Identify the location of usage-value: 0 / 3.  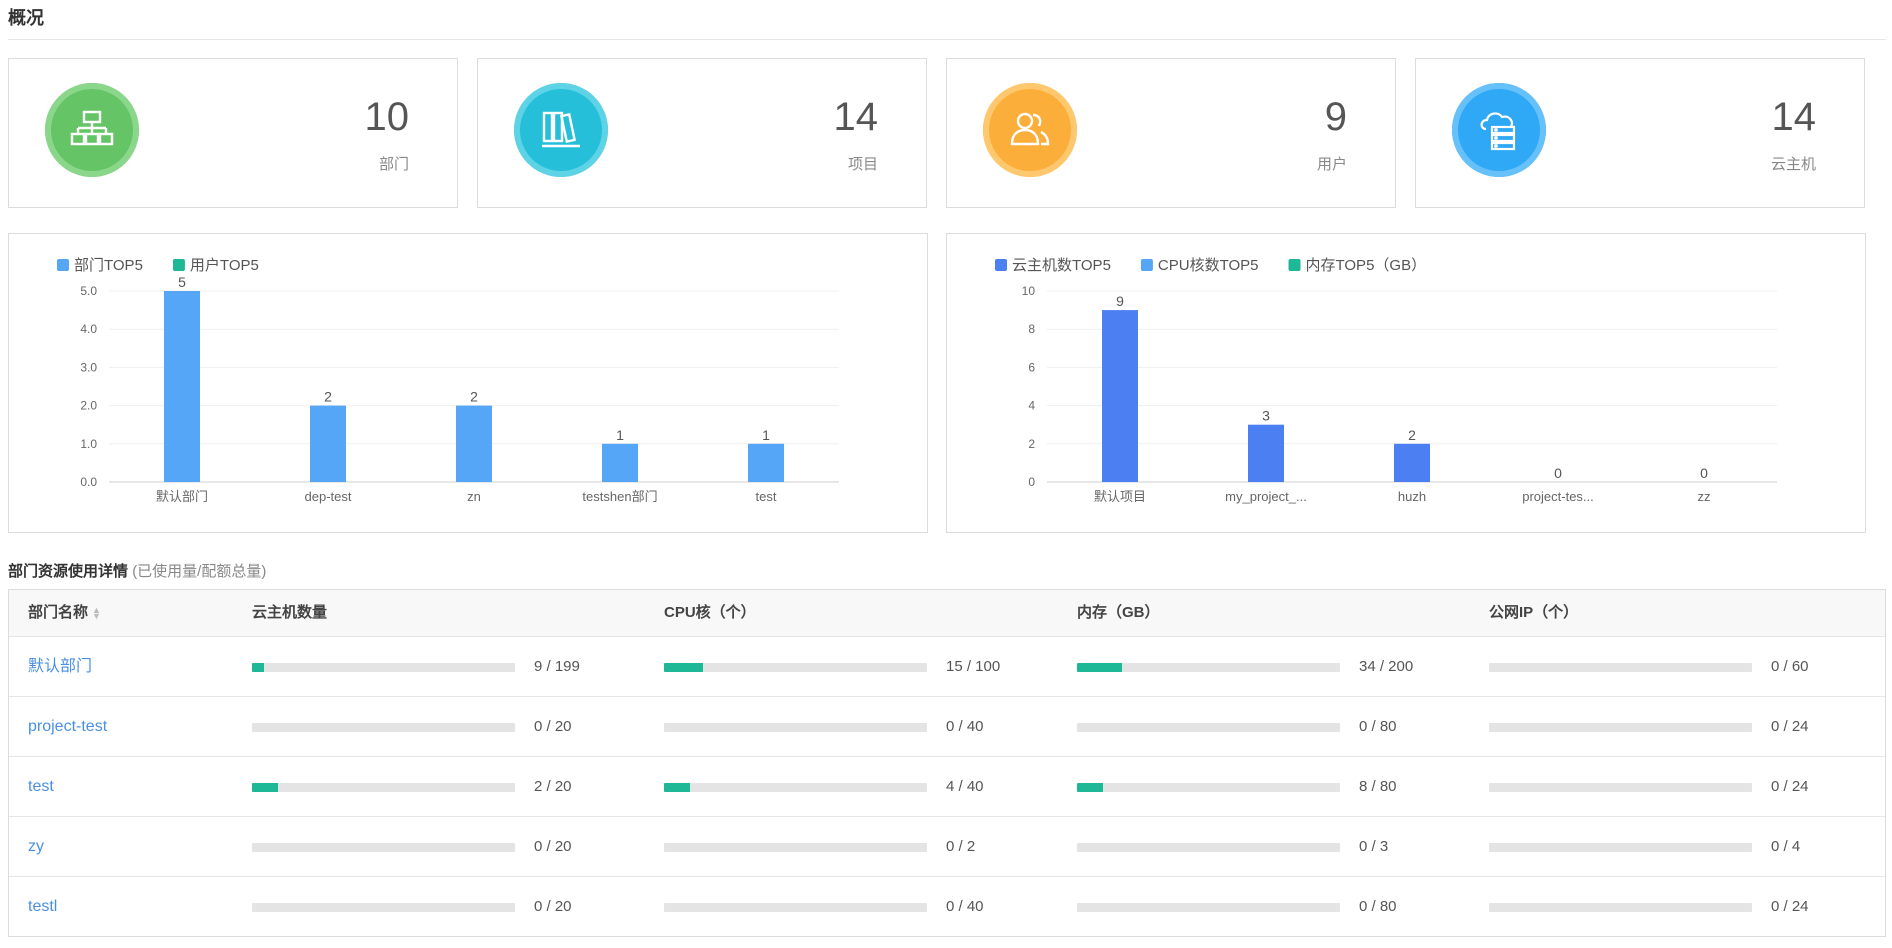
(1374, 846).